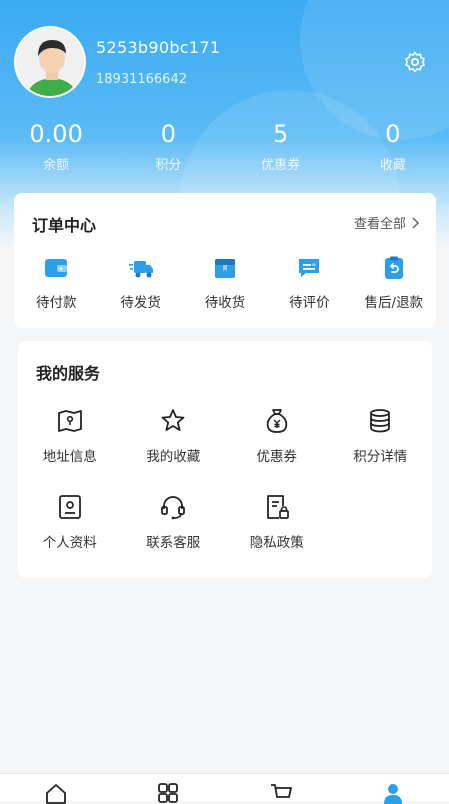 Image resolution: width=449 pixels, height=804 pixels. What do you see at coordinates (309, 303) in the screenshot?
I see `order-label: 待评价` at bounding box center [309, 303].